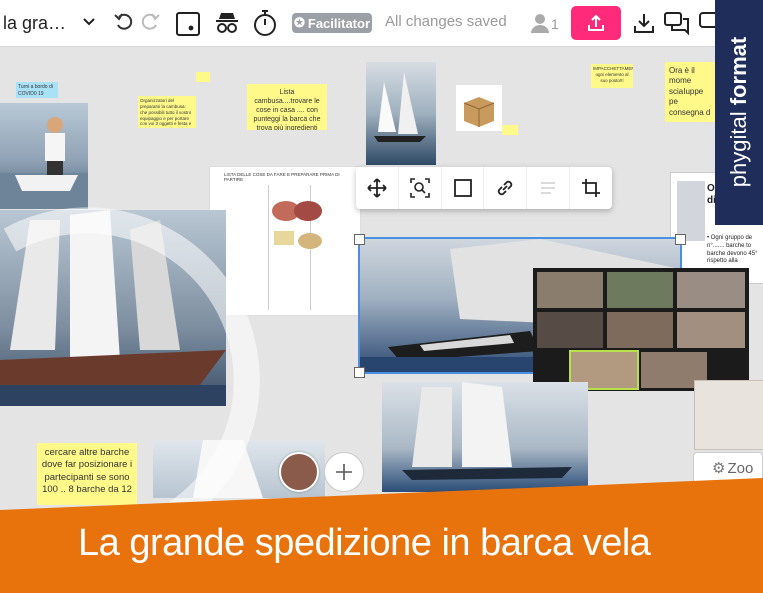 The height and width of the screenshot is (593, 763). What do you see at coordinates (89, 24) in the screenshot?
I see `chevron-down-icon` at bounding box center [89, 24].